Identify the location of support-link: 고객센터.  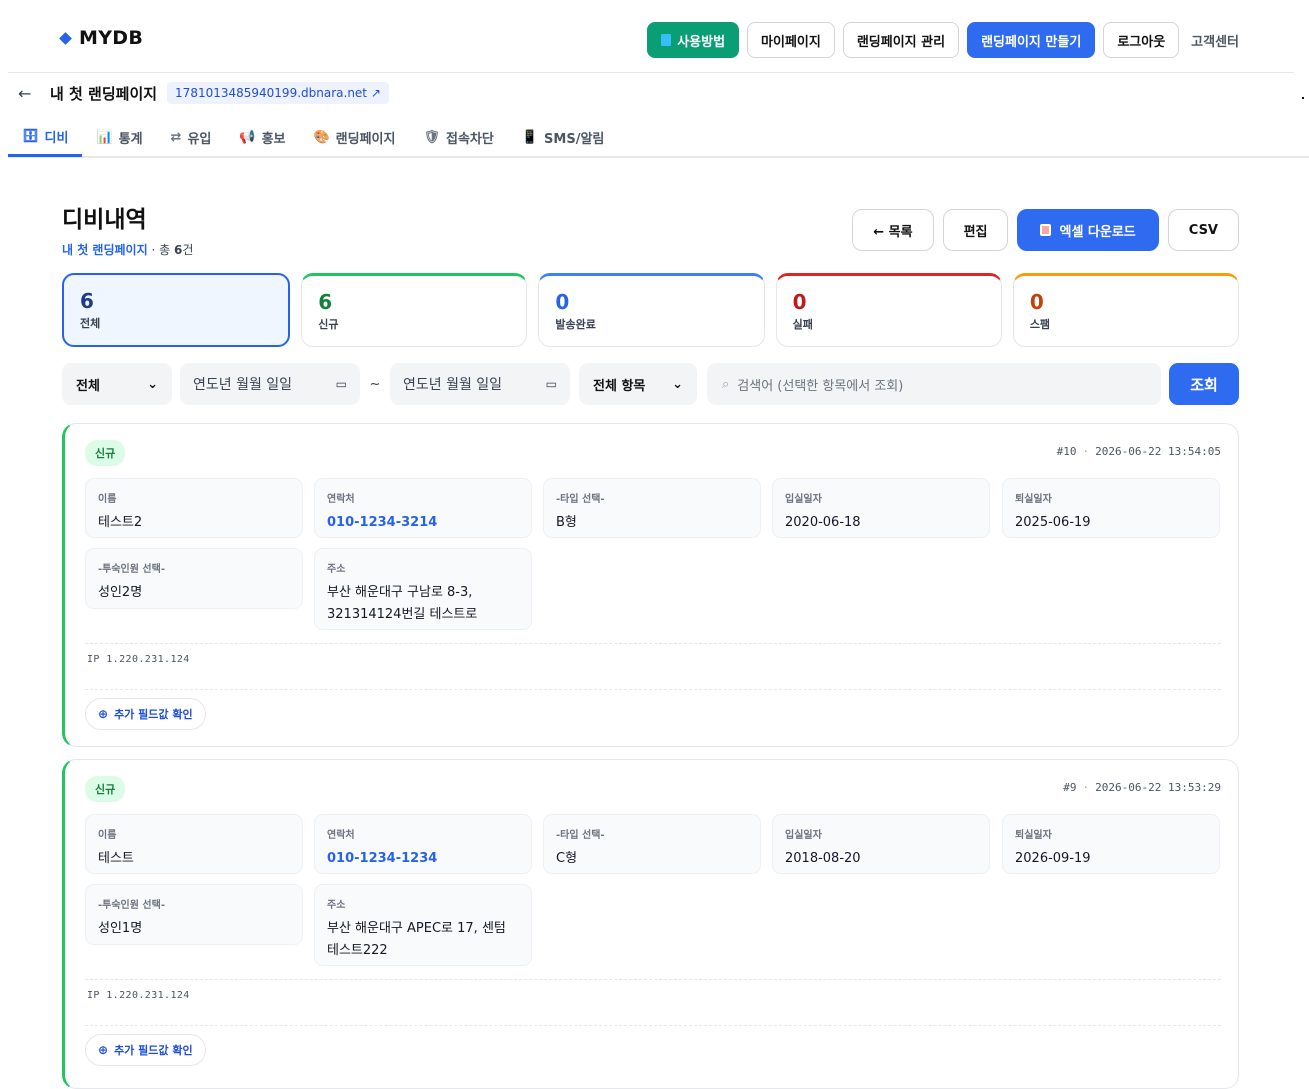
(1215, 40).